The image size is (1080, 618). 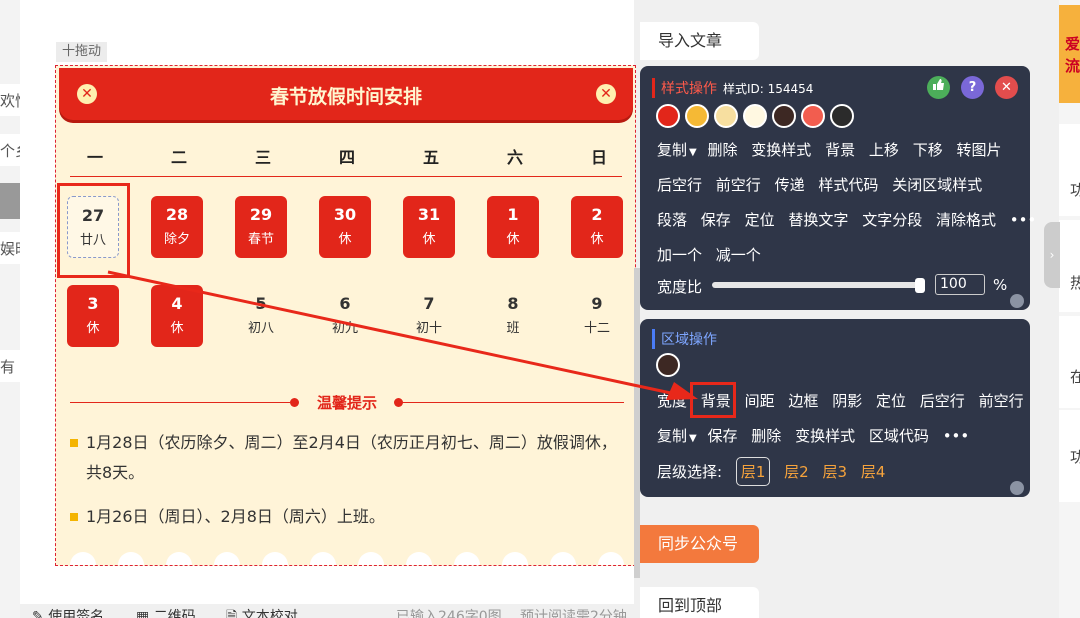 I want to click on right-card: 热, so click(x=1069, y=266).